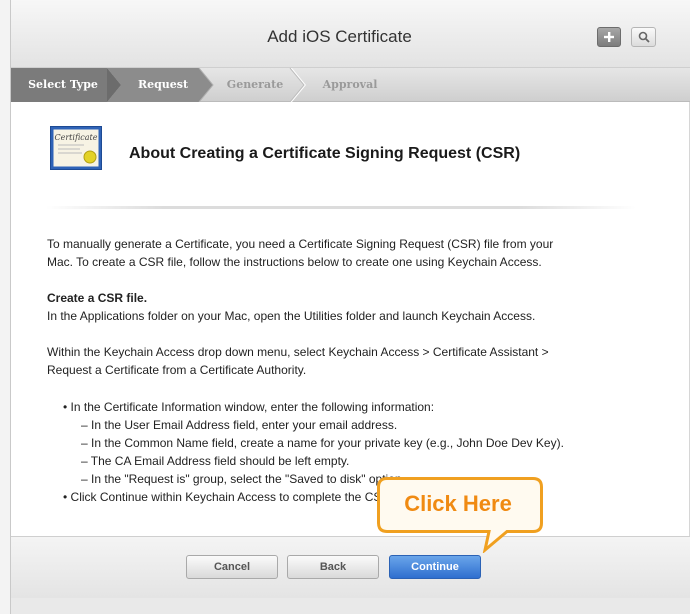 The height and width of the screenshot is (614, 690). I want to click on search-icon, so click(644, 37).